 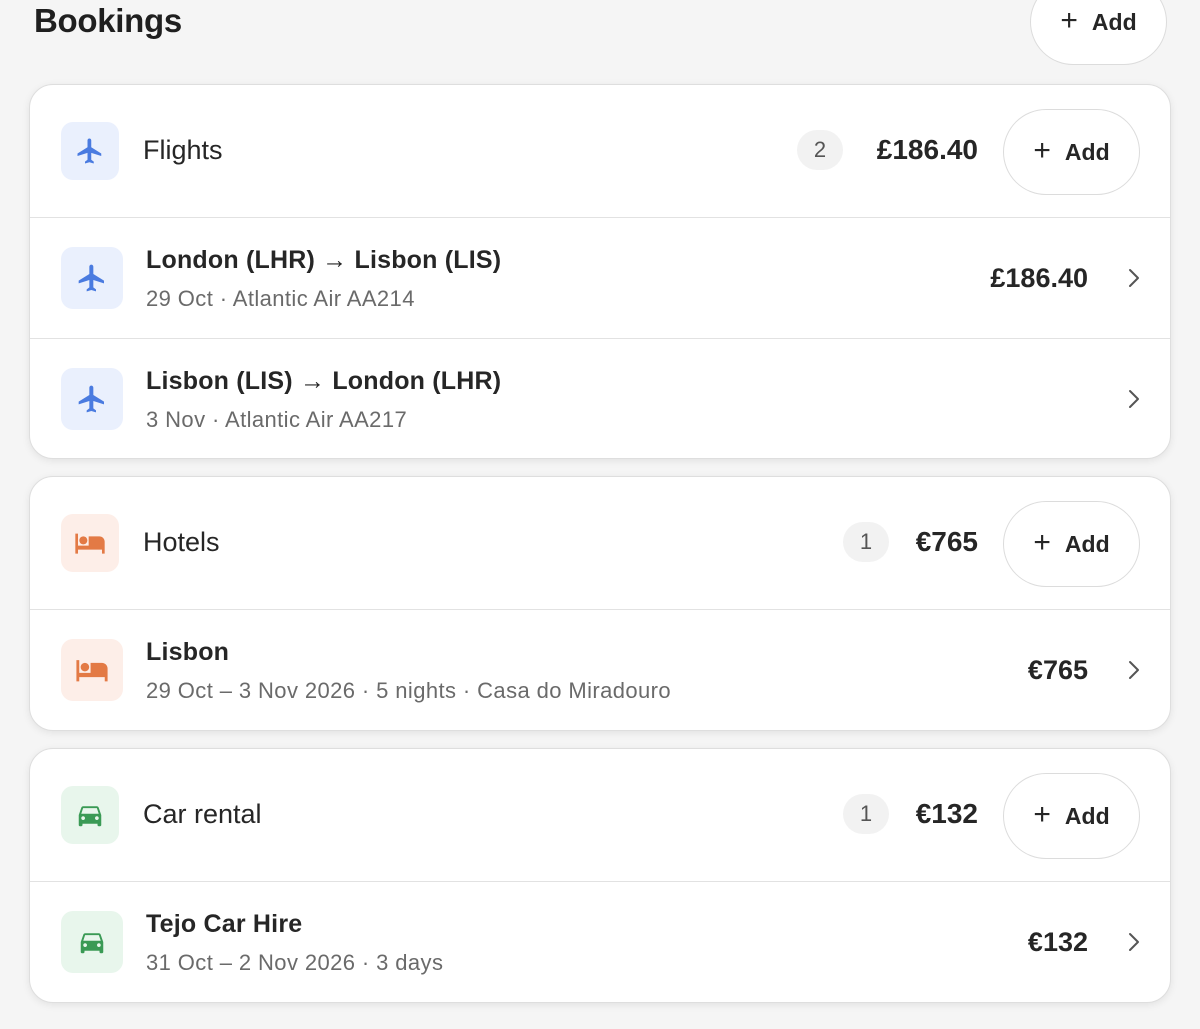 I want to click on section-total-car-rental: €132, so click(x=946, y=813).